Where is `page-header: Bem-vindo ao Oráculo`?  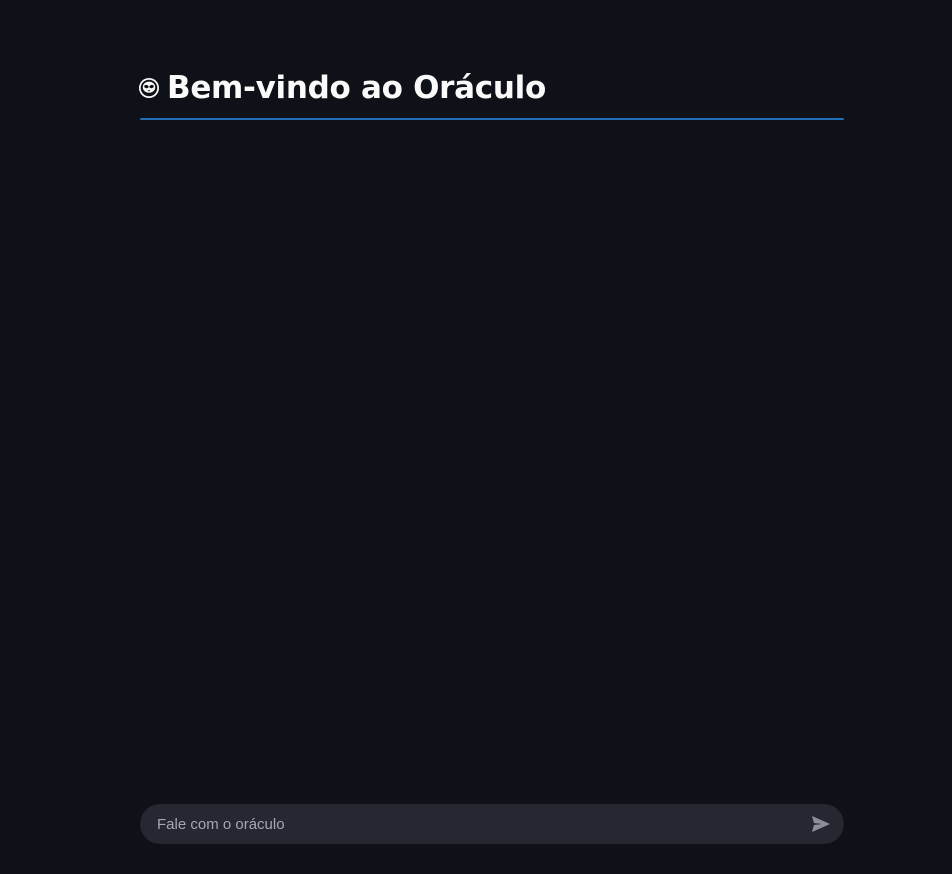 page-header: Bem-vindo ao Oráculo is located at coordinates (491, 88).